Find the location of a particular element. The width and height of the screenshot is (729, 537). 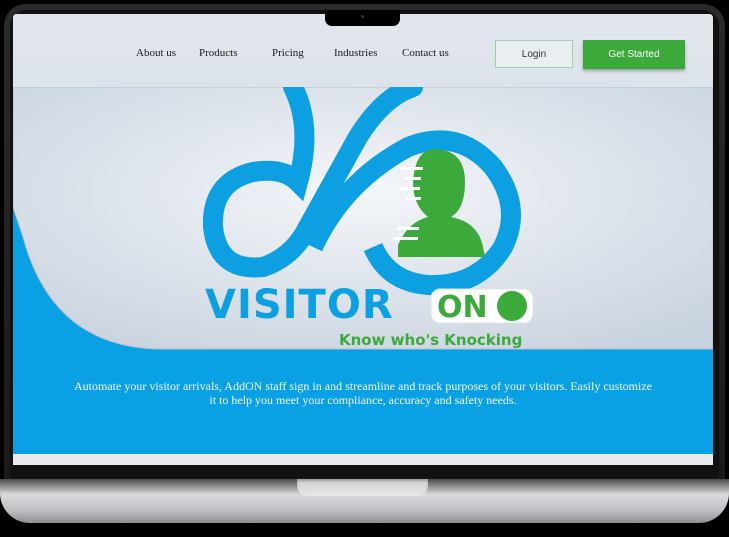

page-bottom-strip is located at coordinates (363, 459).